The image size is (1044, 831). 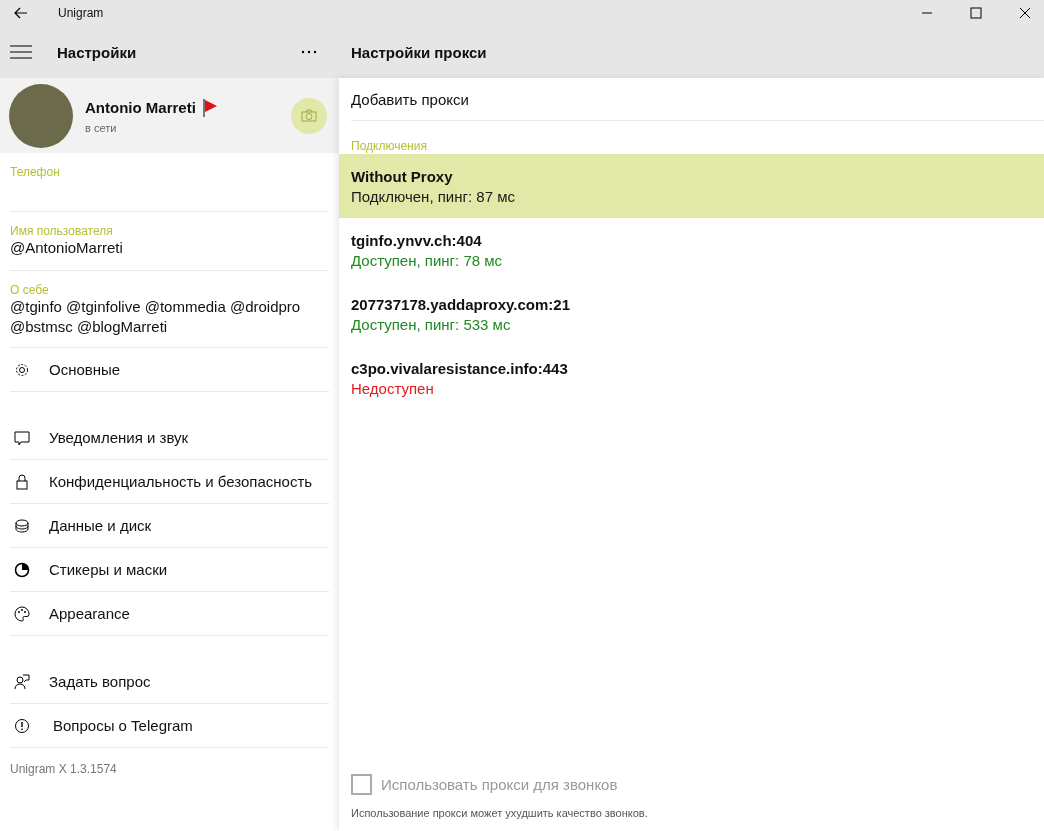 What do you see at coordinates (169, 682) in the screenshot?
I see `settings-menu-item: Задать вопрос` at bounding box center [169, 682].